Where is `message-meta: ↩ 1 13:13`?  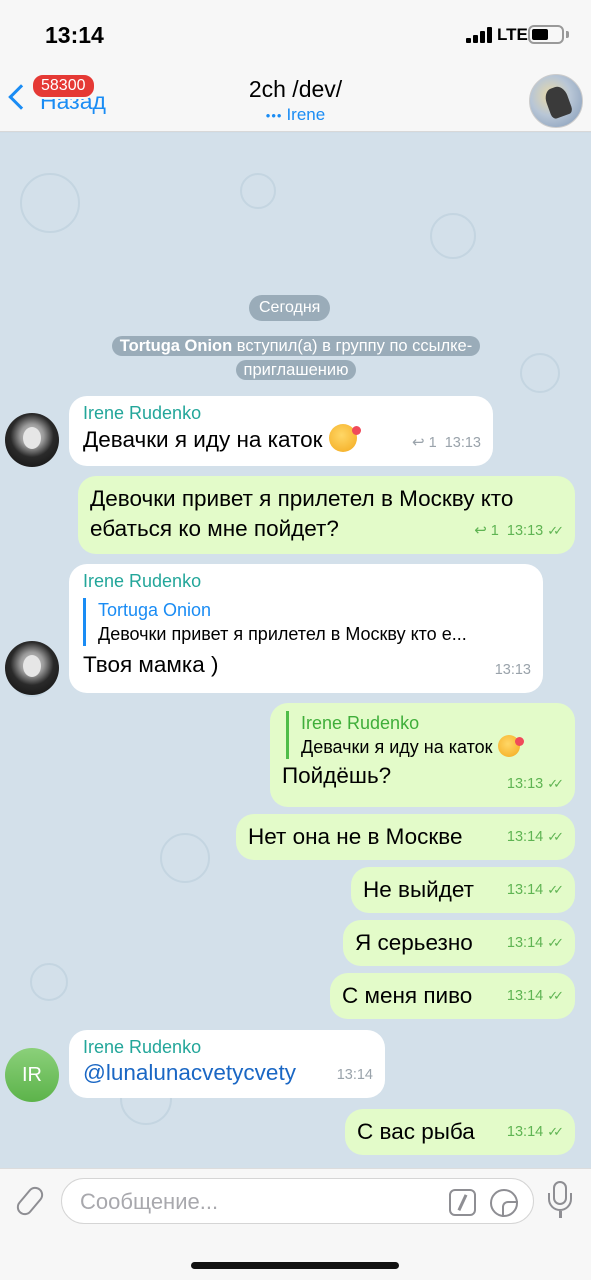
message-meta: ↩ 1 13:13 is located at coordinates (446, 442).